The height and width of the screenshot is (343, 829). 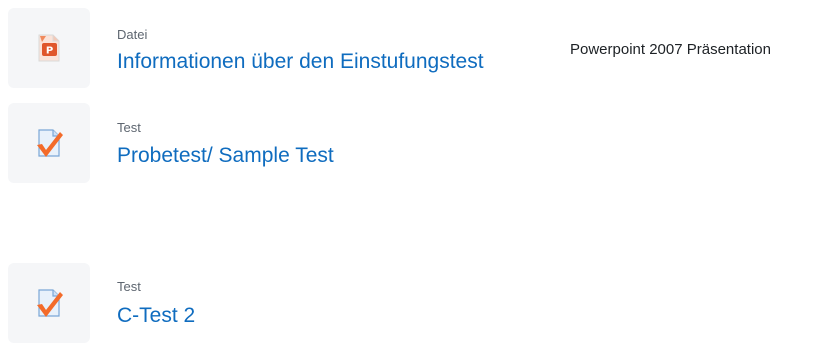 What do you see at coordinates (670, 49) in the screenshot?
I see `file-type-info: Powerpoint 2007 Präsentation` at bounding box center [670, 49].